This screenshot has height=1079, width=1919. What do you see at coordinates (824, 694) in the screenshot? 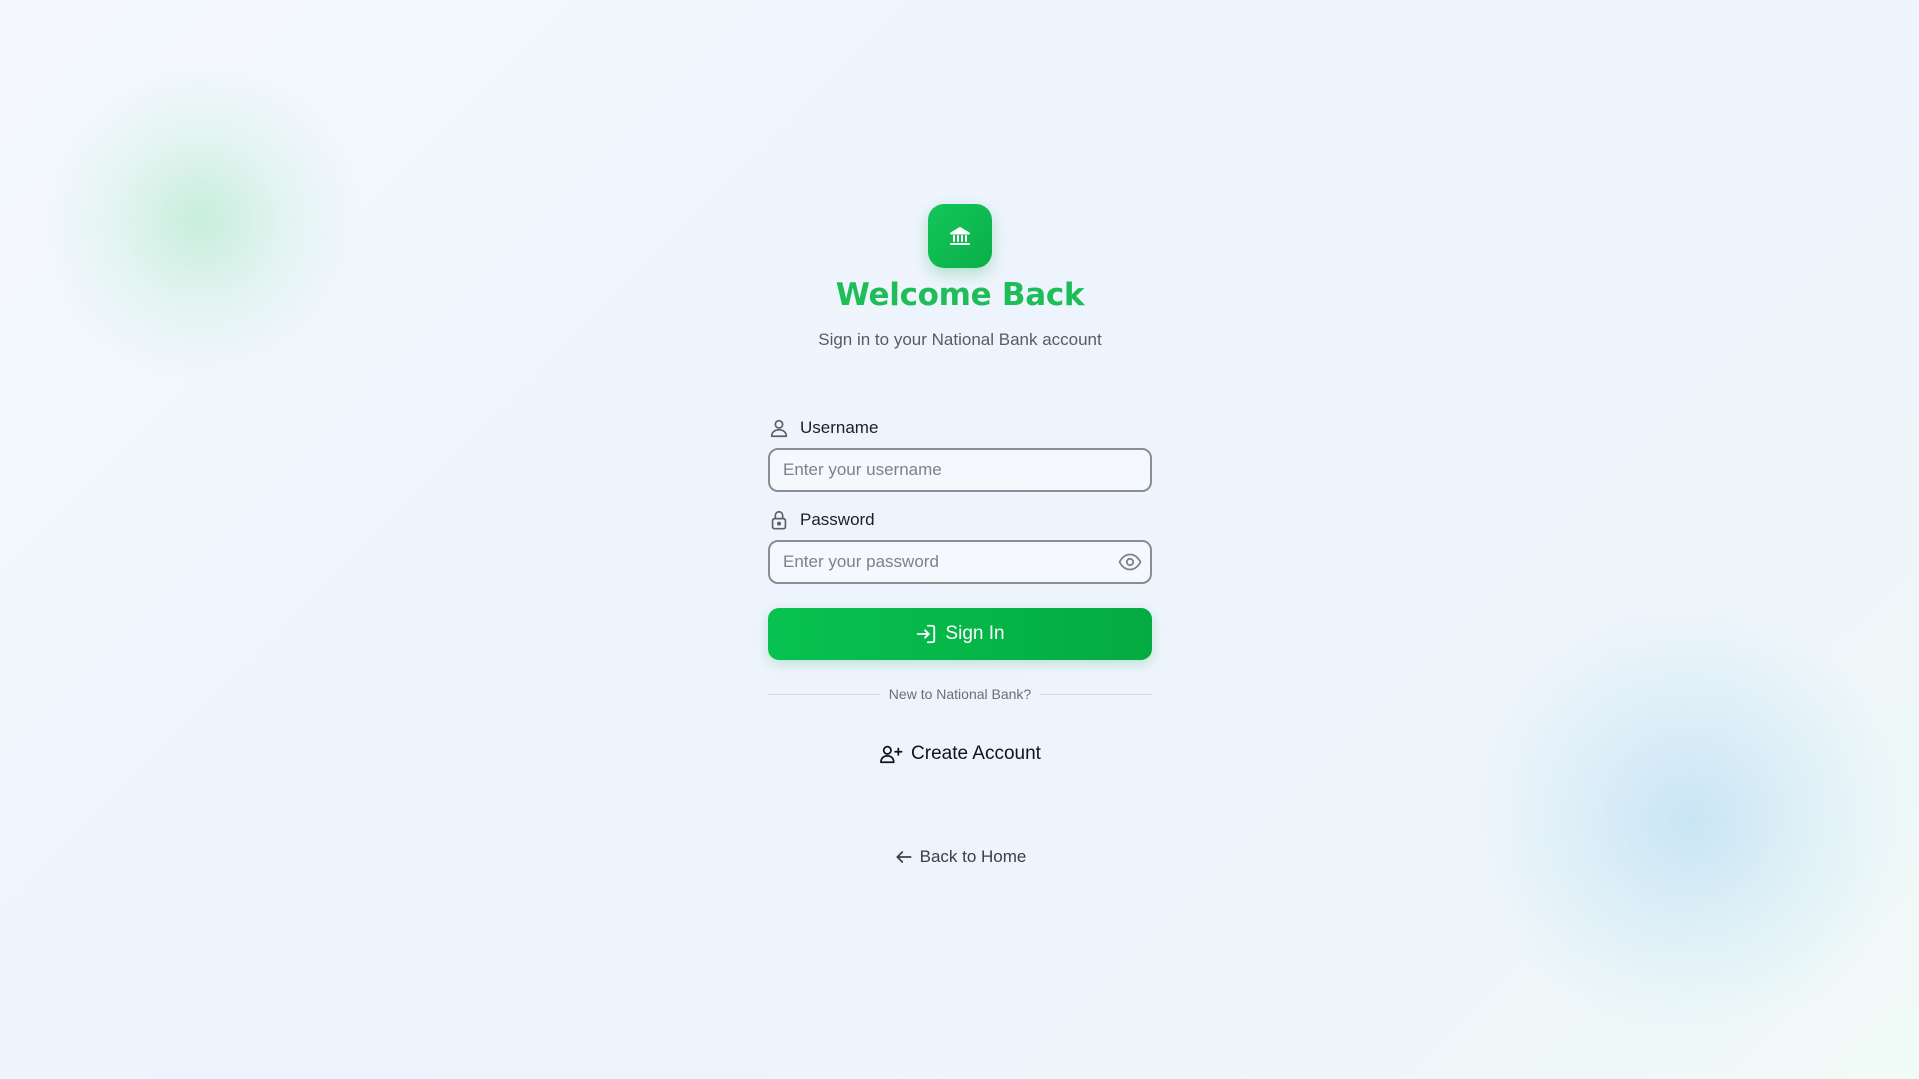
I see `divider-line-left` at bounding box center [824, 694].